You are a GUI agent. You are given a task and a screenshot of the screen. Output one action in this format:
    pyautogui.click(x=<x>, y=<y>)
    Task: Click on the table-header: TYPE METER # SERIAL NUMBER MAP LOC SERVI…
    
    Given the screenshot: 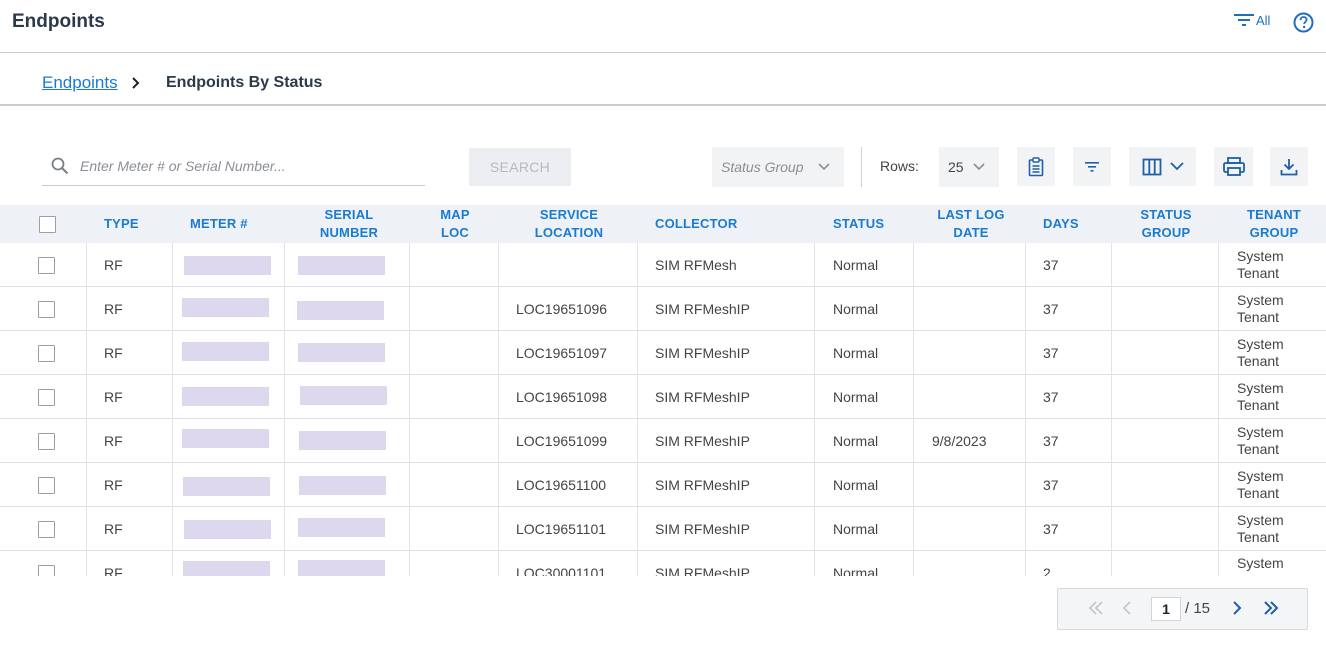 What is the action you would take?
    pyautogui.click(x=663, y=224)
    